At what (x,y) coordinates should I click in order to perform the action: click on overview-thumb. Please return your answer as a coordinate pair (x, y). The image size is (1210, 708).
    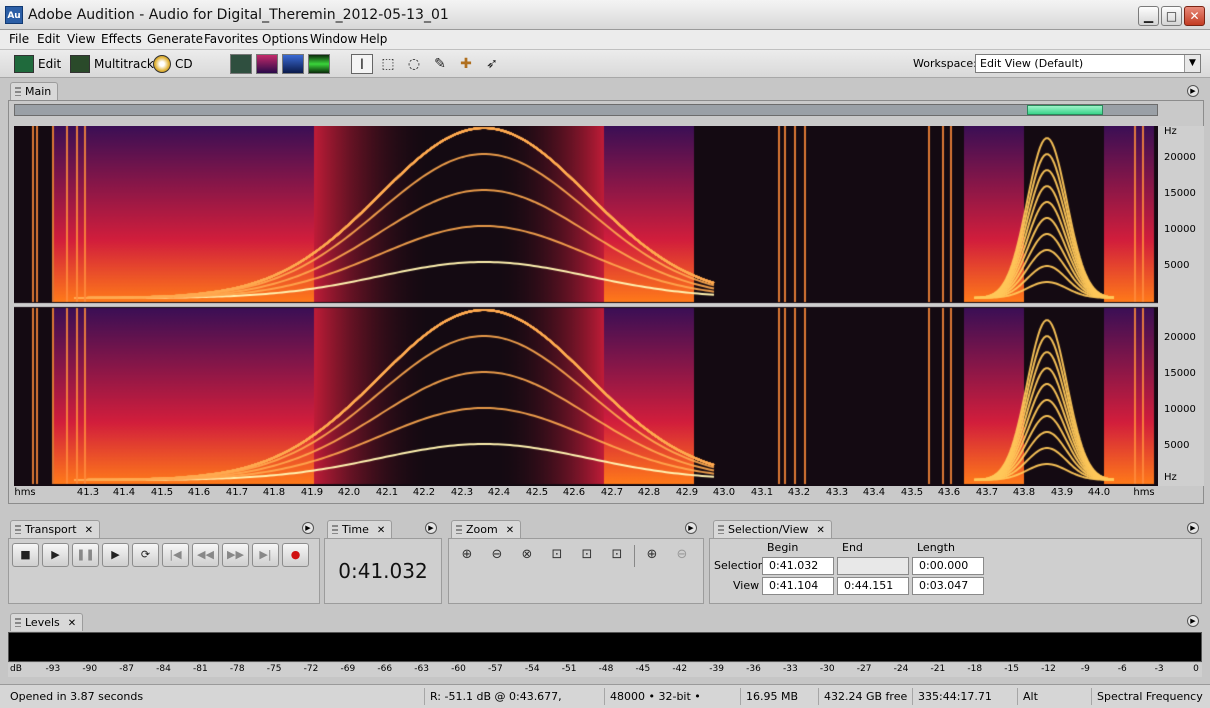
    Looking at the image, I should click on (1065, 110).